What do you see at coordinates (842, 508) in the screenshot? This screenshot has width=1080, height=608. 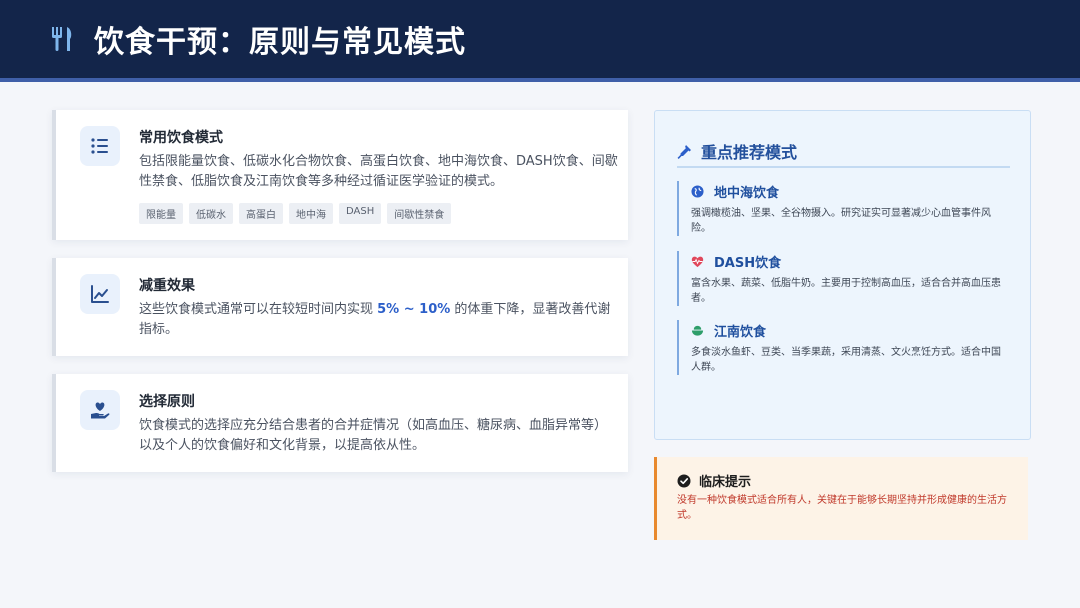 I see `tip-text: 没有一种饮食模式适合所有人，关键在于能够长期坚持并形成健康的生活方式。` at bounding box center [842, 508].